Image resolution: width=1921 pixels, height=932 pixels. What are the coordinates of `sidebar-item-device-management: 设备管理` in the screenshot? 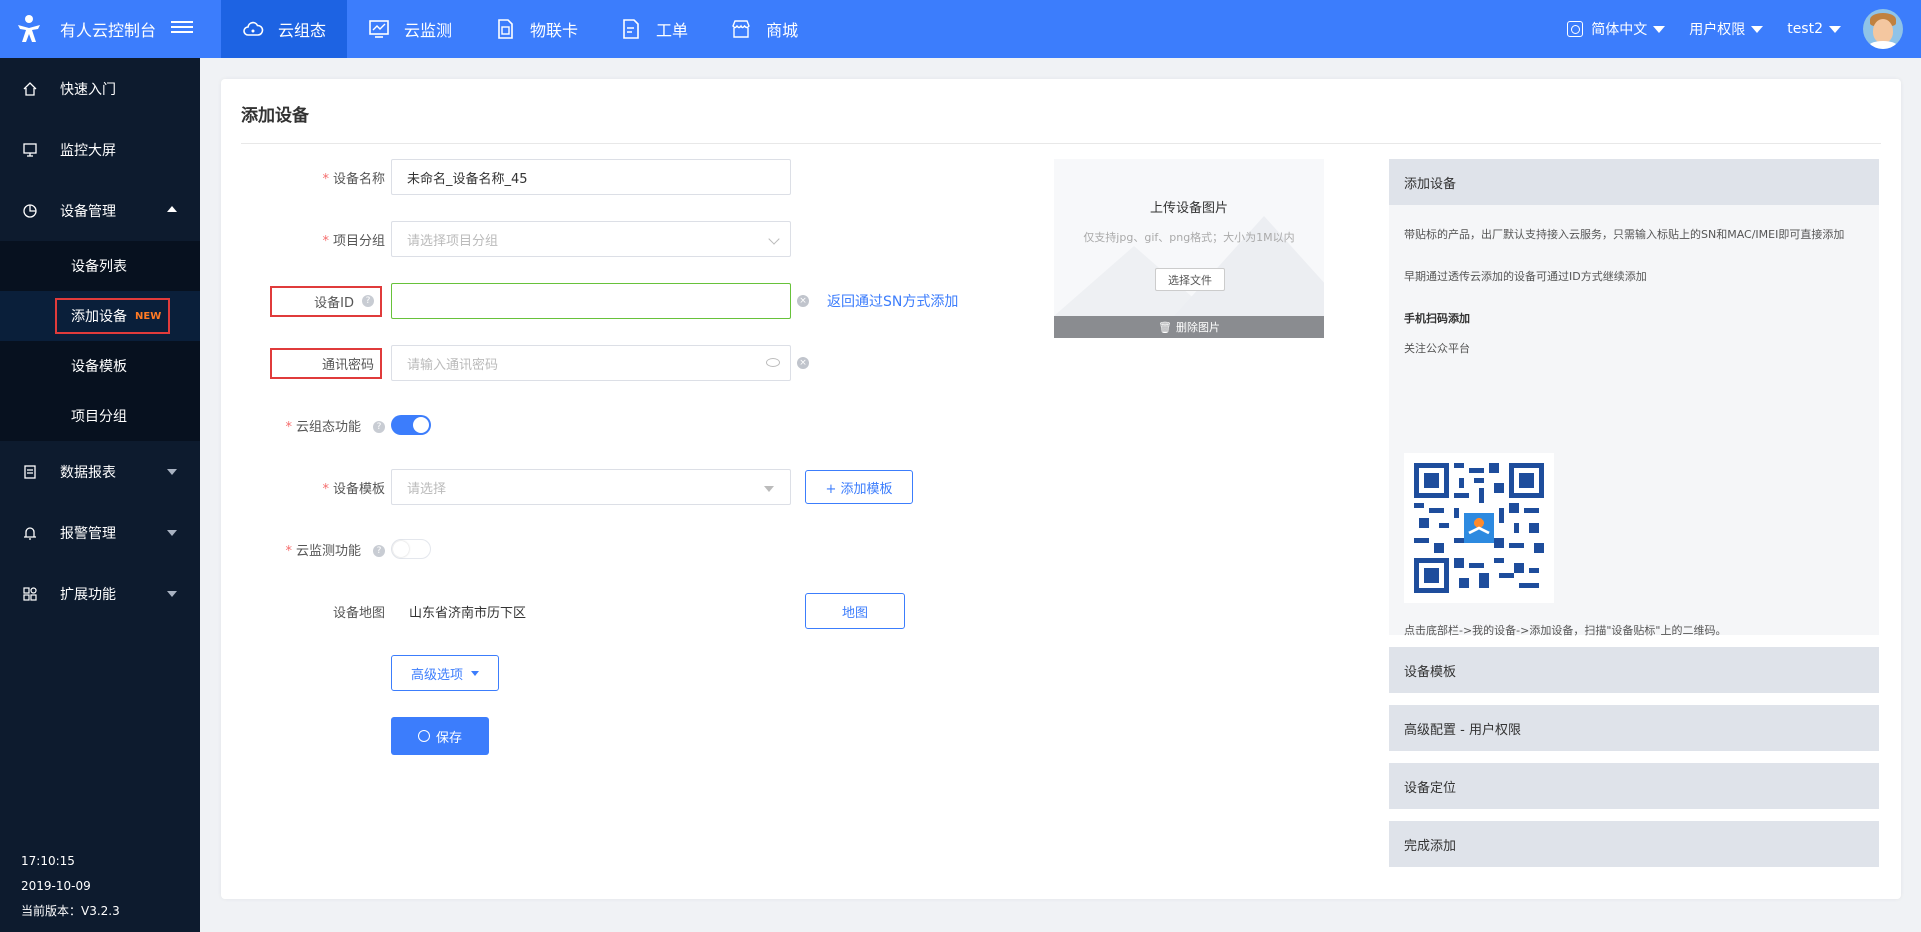 It's located at (100, 210).